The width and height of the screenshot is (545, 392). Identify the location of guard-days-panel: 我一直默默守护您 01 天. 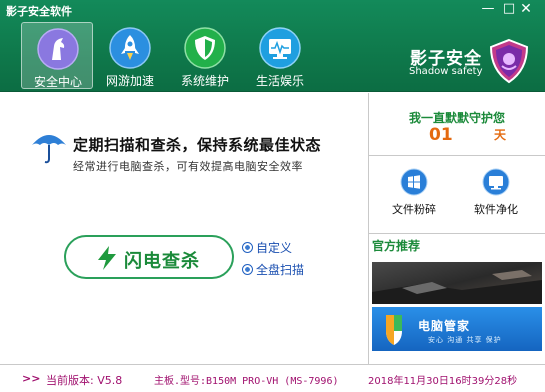
(457, 124).